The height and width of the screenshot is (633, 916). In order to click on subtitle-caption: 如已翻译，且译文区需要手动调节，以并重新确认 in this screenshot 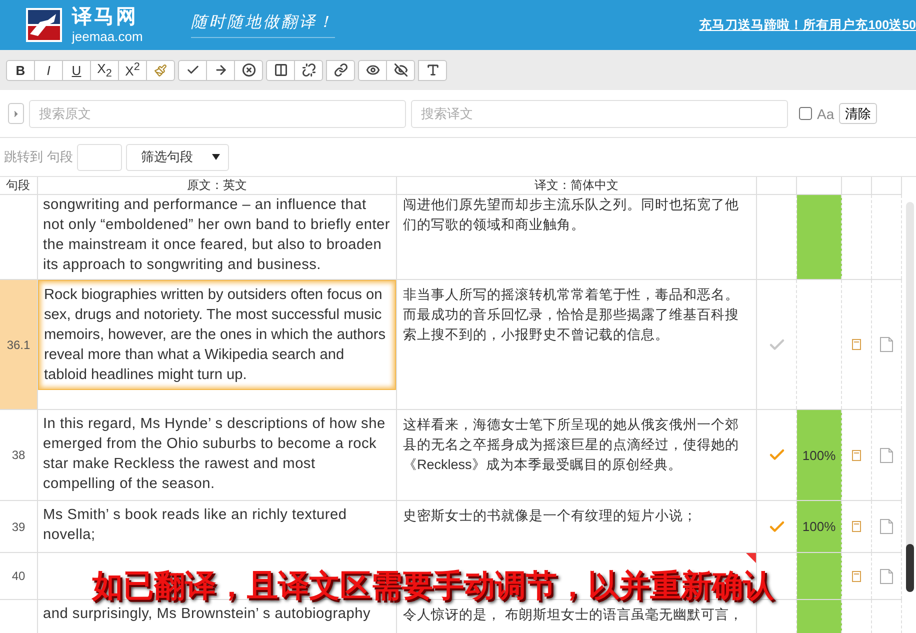, I will do `click(433, 586)`.